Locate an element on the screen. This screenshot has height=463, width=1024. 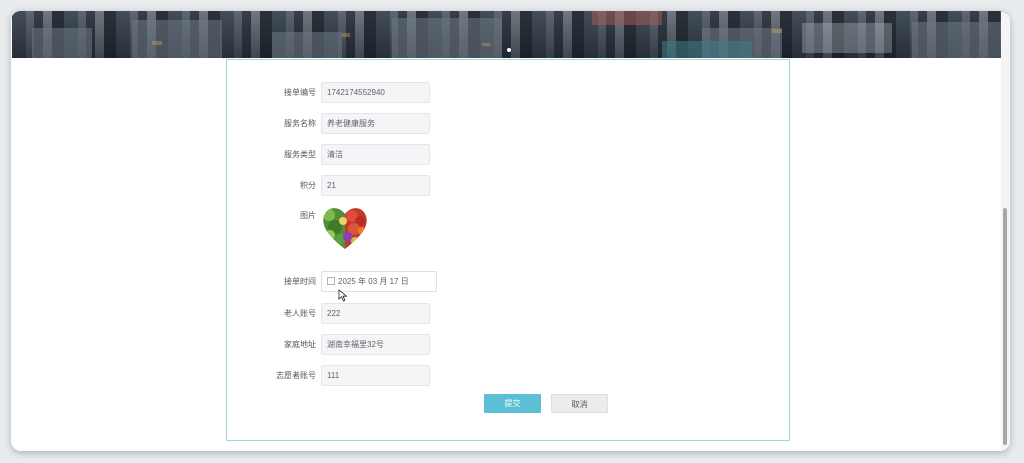
points-label: 积分 is located at coordinates (308, 185).